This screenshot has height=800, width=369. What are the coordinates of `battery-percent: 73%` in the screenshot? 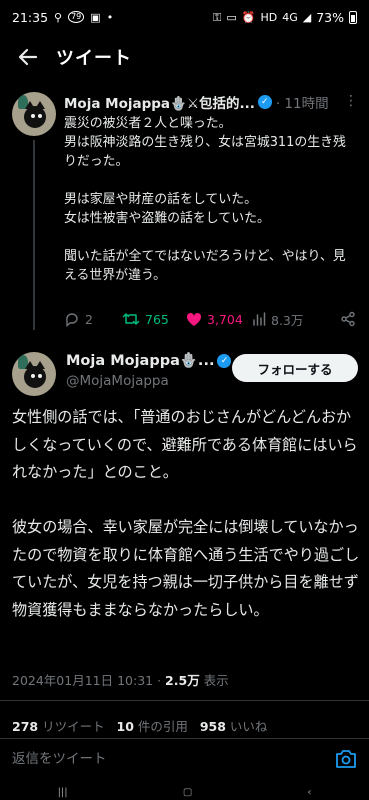 It's located at (330, 17).